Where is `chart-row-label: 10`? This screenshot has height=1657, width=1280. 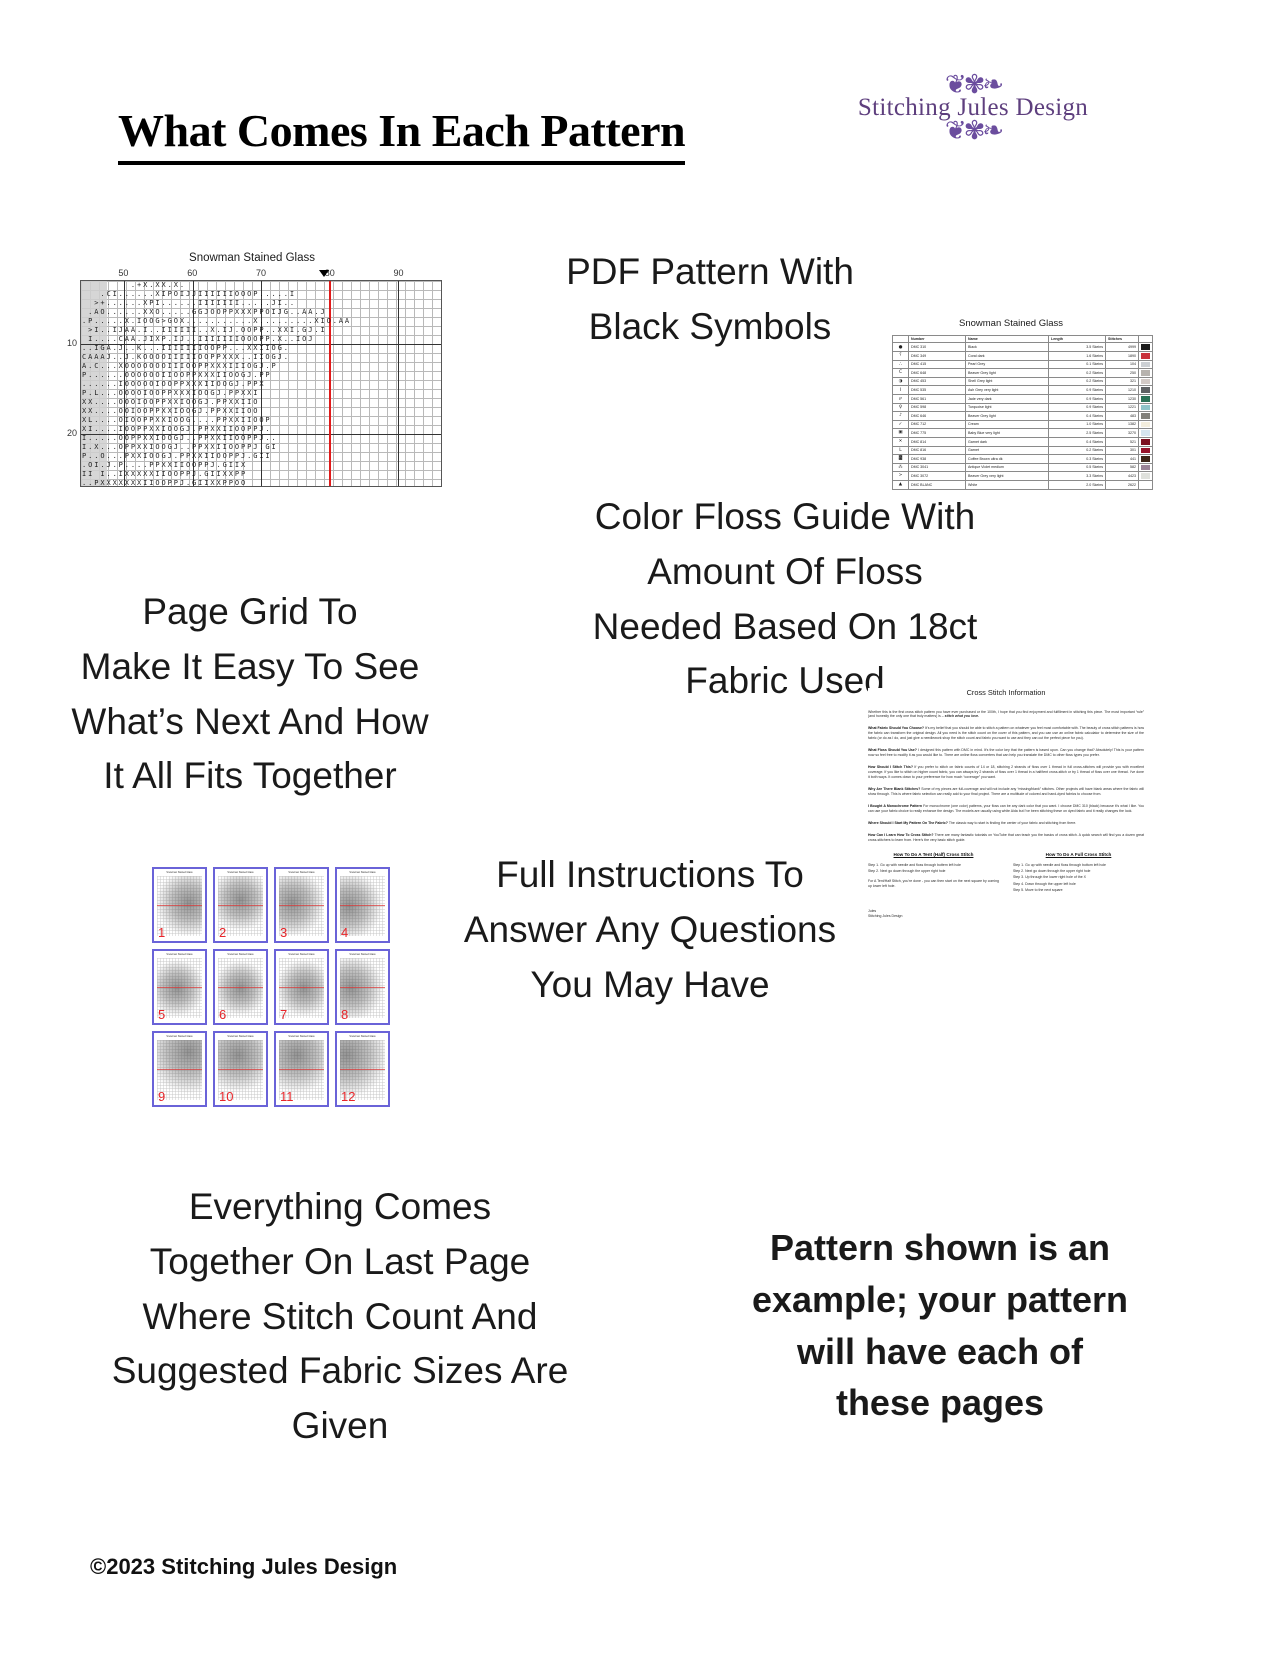
chart-row-label: 10 is located at coordinates (71, 343).